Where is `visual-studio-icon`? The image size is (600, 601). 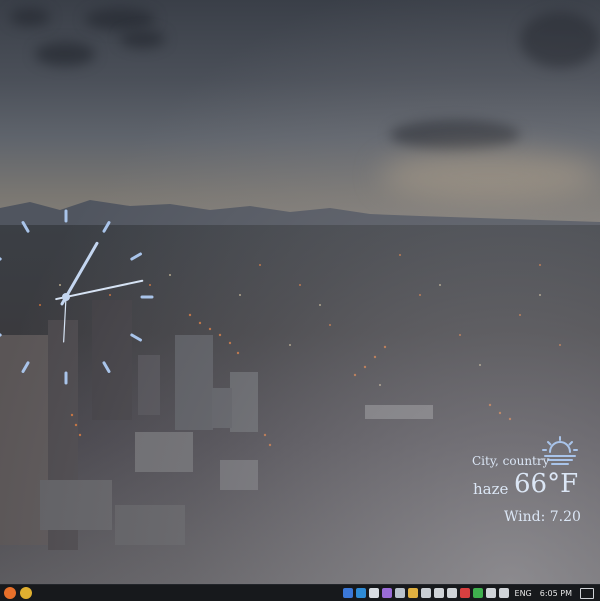
visual-studio-icon is located at coordinates (387, 593).